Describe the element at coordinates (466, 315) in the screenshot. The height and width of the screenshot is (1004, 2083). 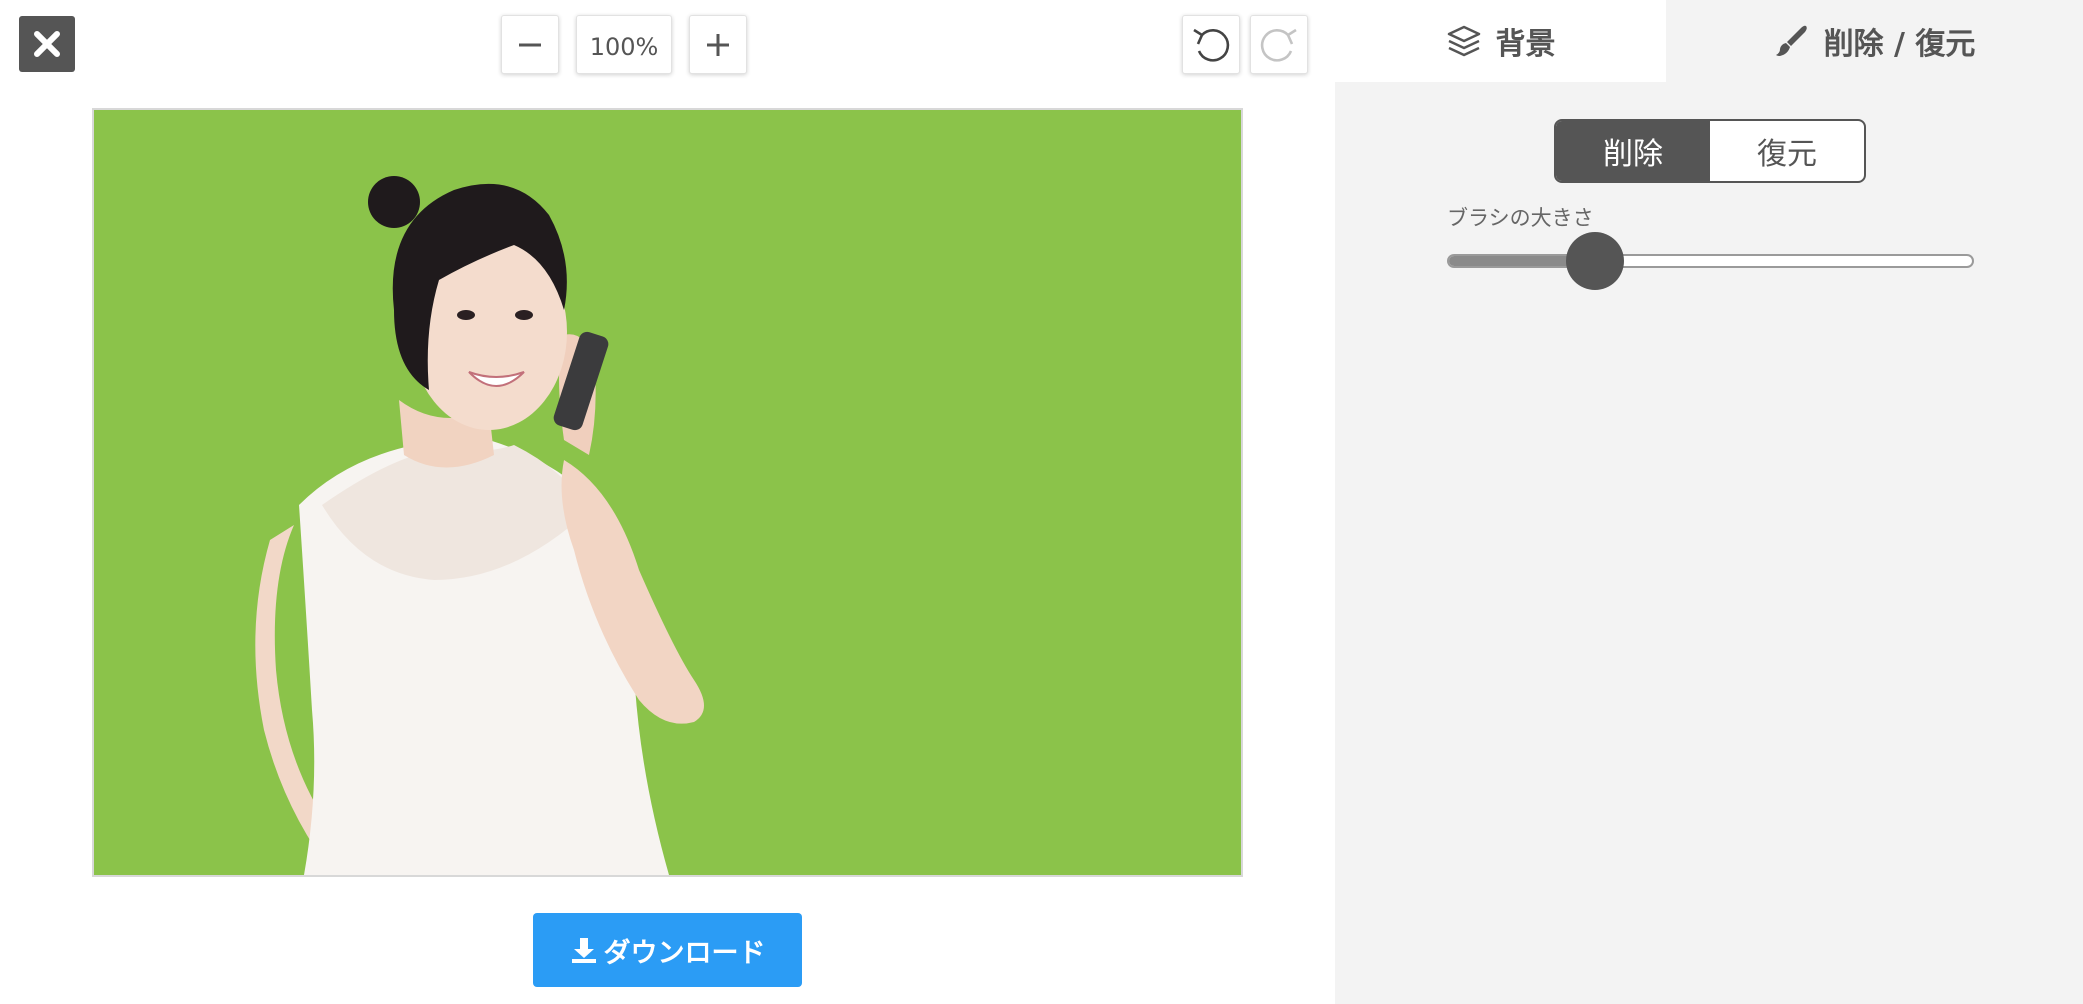
I see `person-eye-left` at that location.